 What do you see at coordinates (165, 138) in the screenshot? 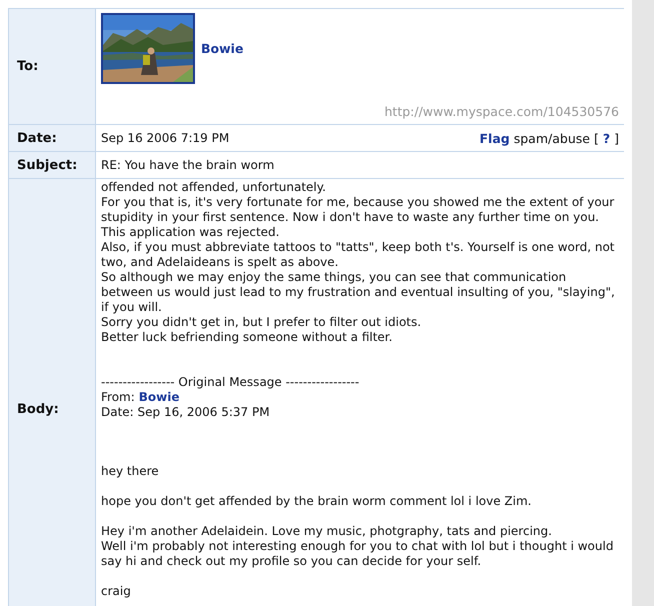
I see `date-value: Sep 16 2006 7:19 PM` at bounding box center [165, 138].